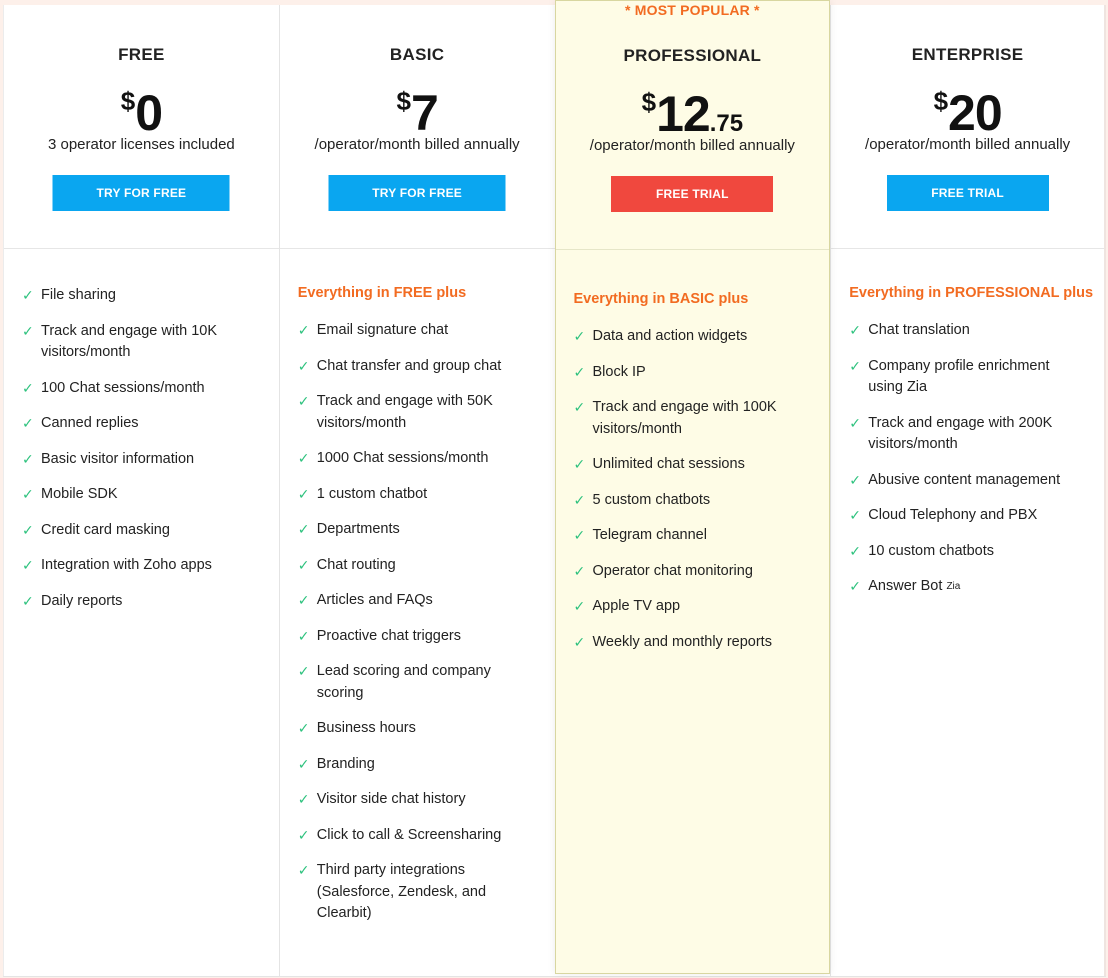  I want to click on feature-text: Block IP, so click(619, 371).